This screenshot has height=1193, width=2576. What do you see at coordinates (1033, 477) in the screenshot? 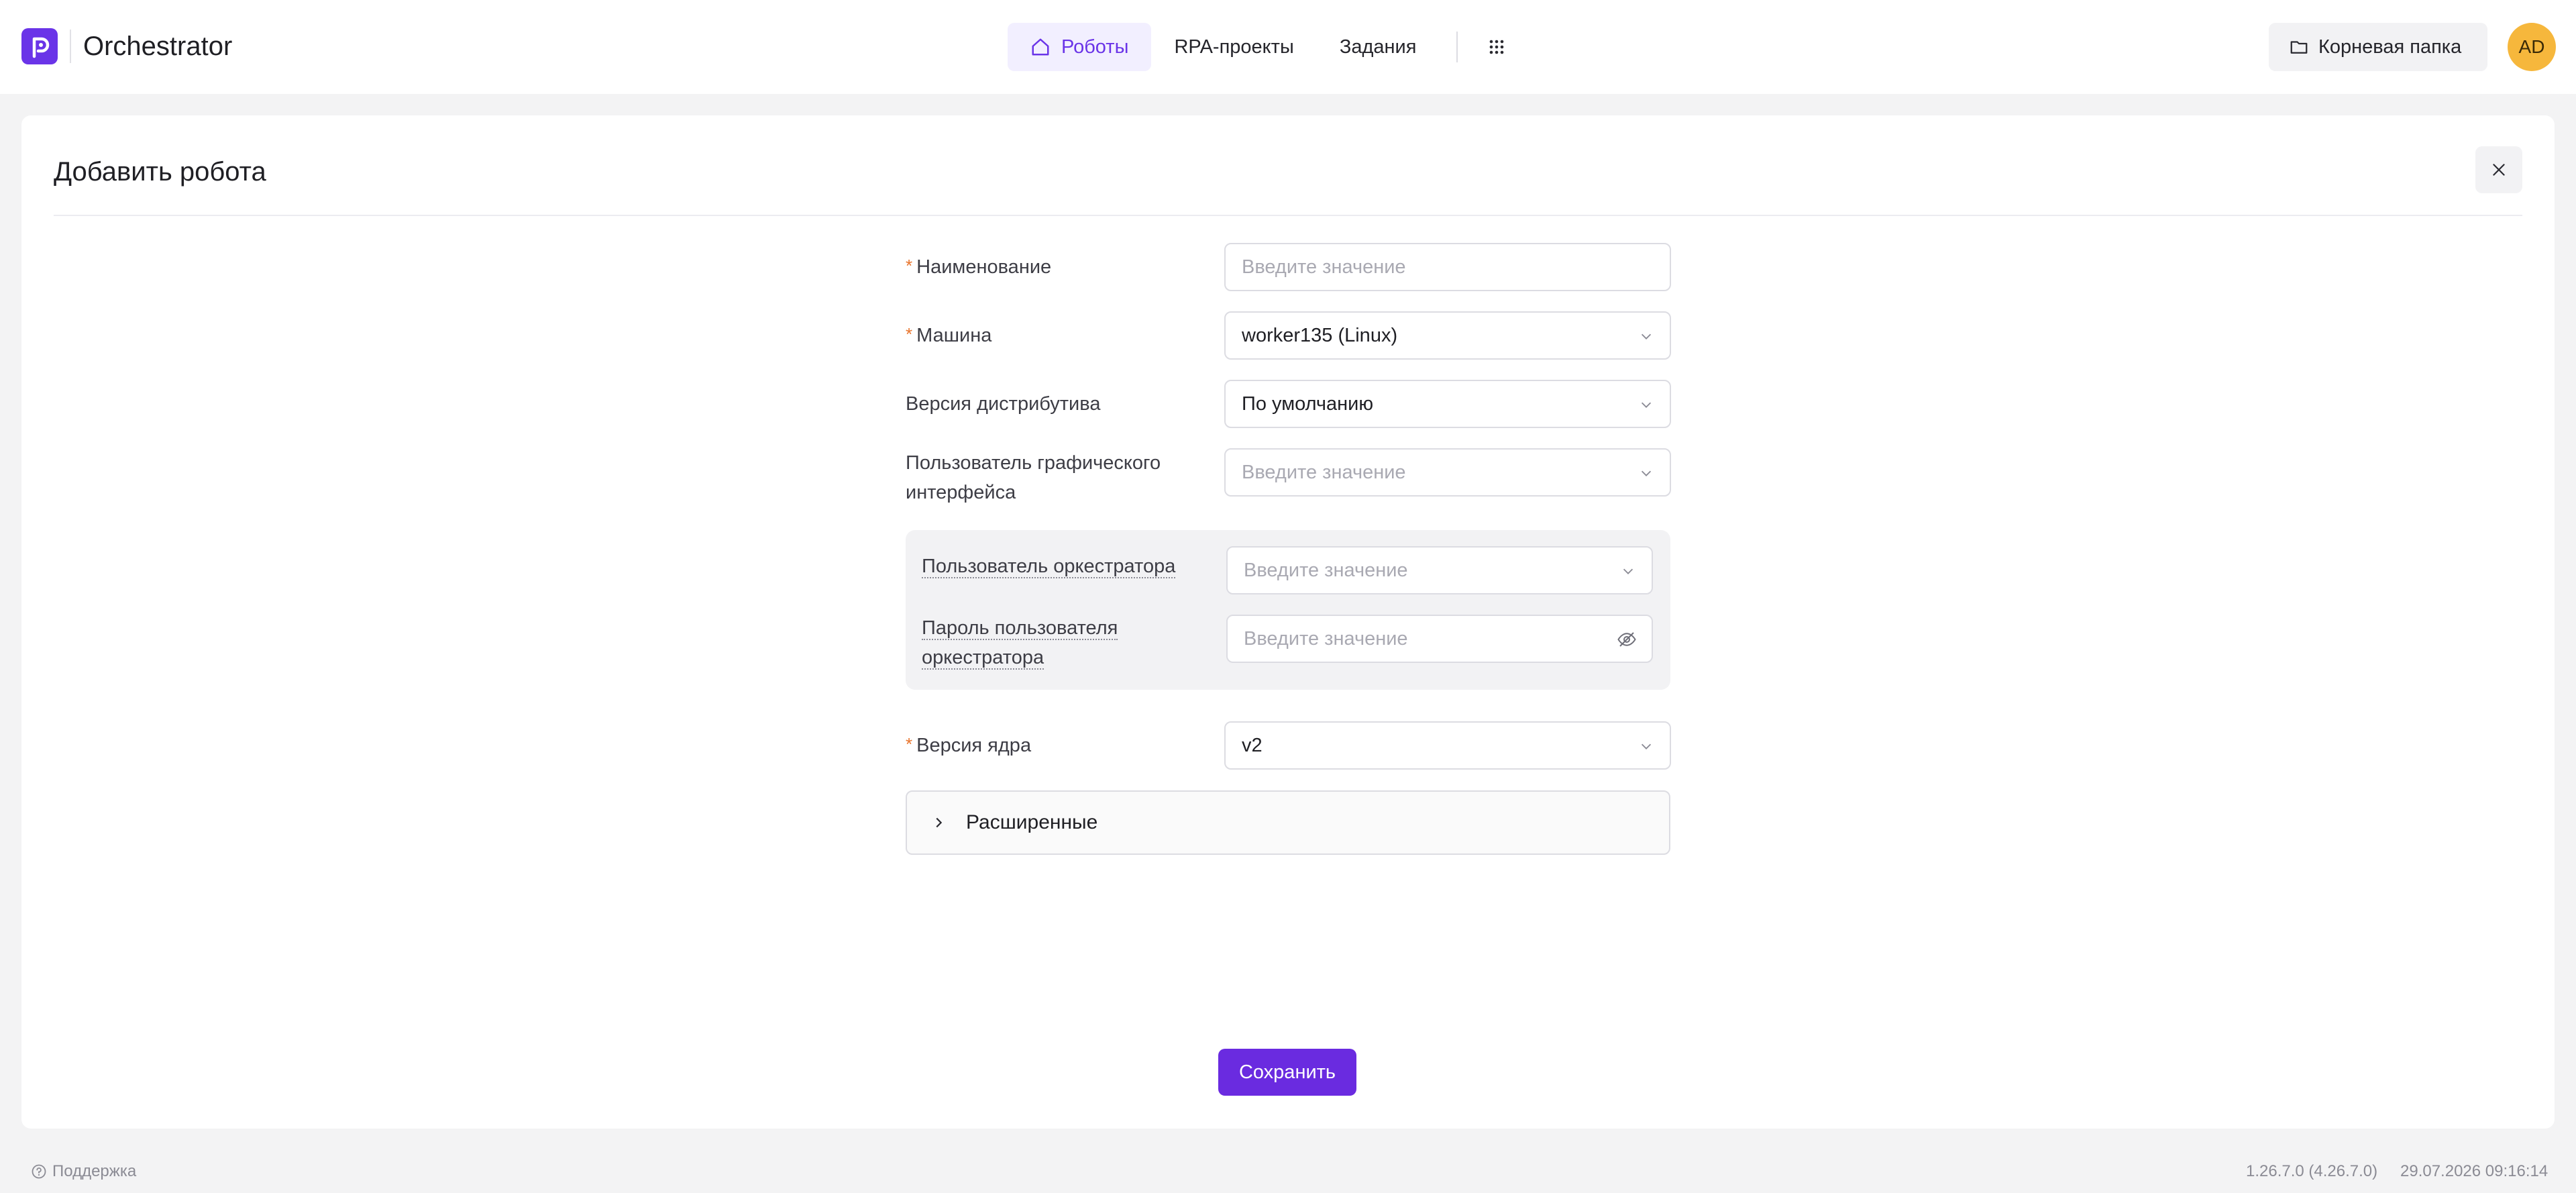
I see `field-label-gui-user: Пользователь графического интерфейса` at bounding box center [1033, 477].